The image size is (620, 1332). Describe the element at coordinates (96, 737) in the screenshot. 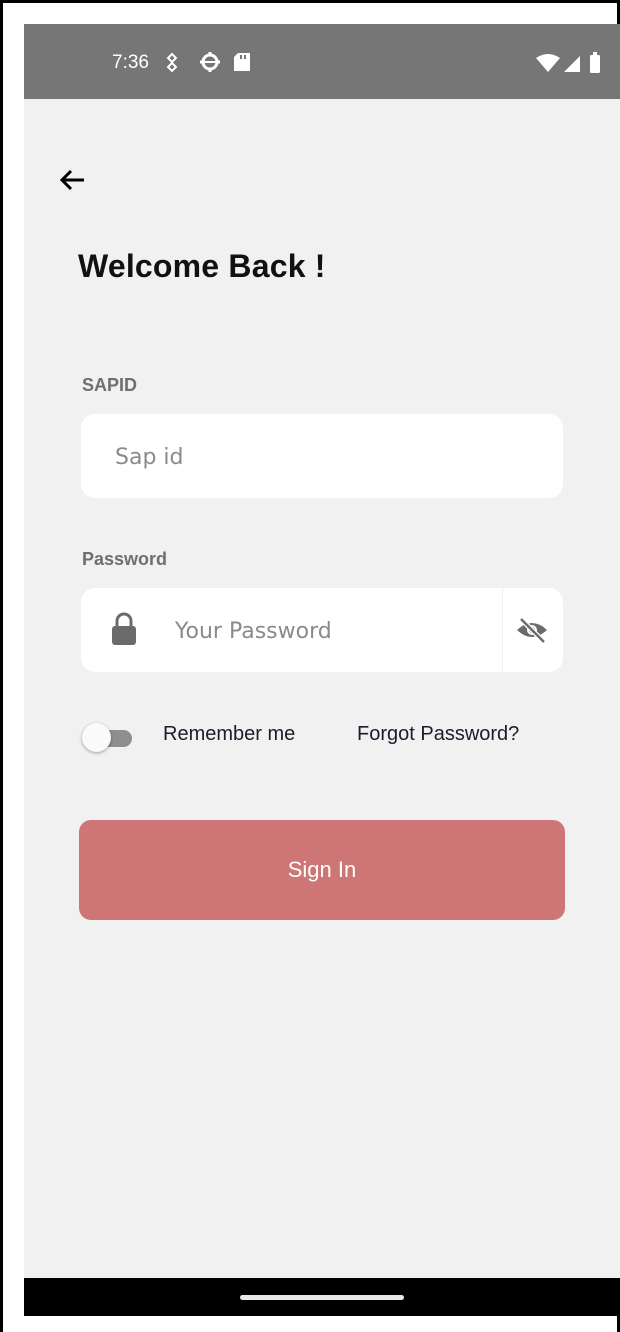

I see `toggle-thumb` at that location.